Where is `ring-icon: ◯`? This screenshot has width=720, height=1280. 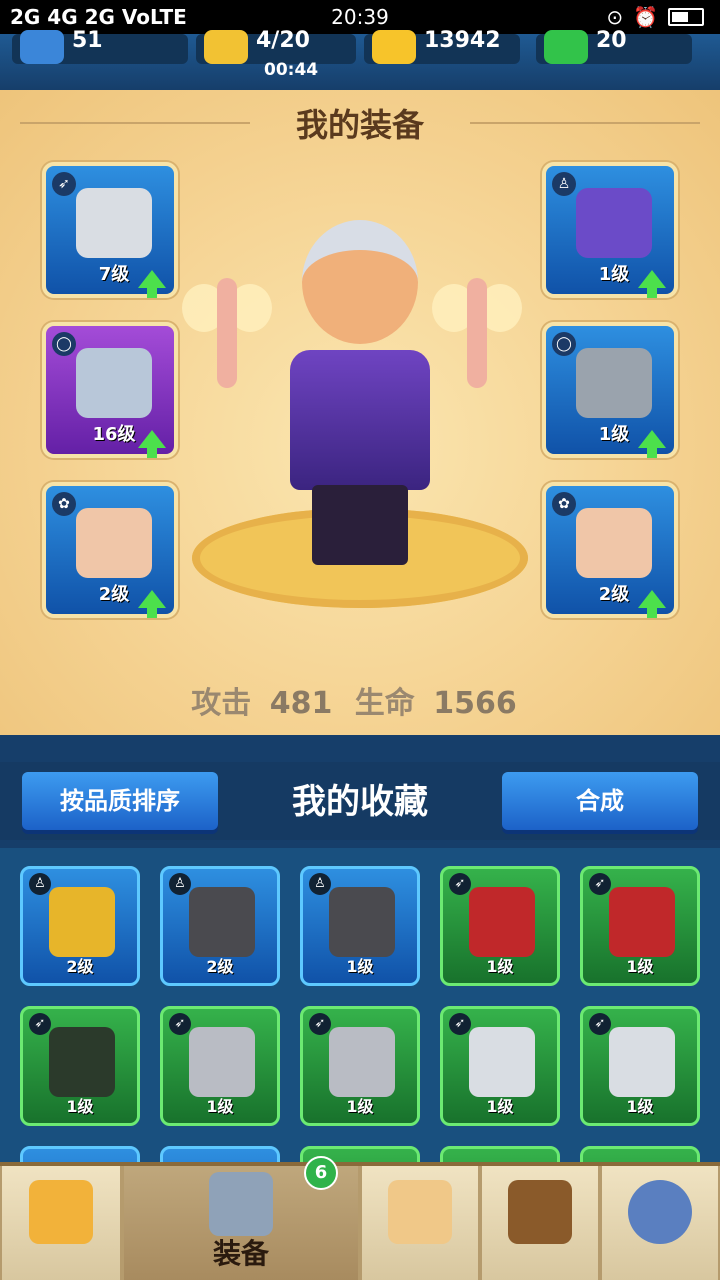
ring-icon: ◯ is located at coordinates (564, 344).